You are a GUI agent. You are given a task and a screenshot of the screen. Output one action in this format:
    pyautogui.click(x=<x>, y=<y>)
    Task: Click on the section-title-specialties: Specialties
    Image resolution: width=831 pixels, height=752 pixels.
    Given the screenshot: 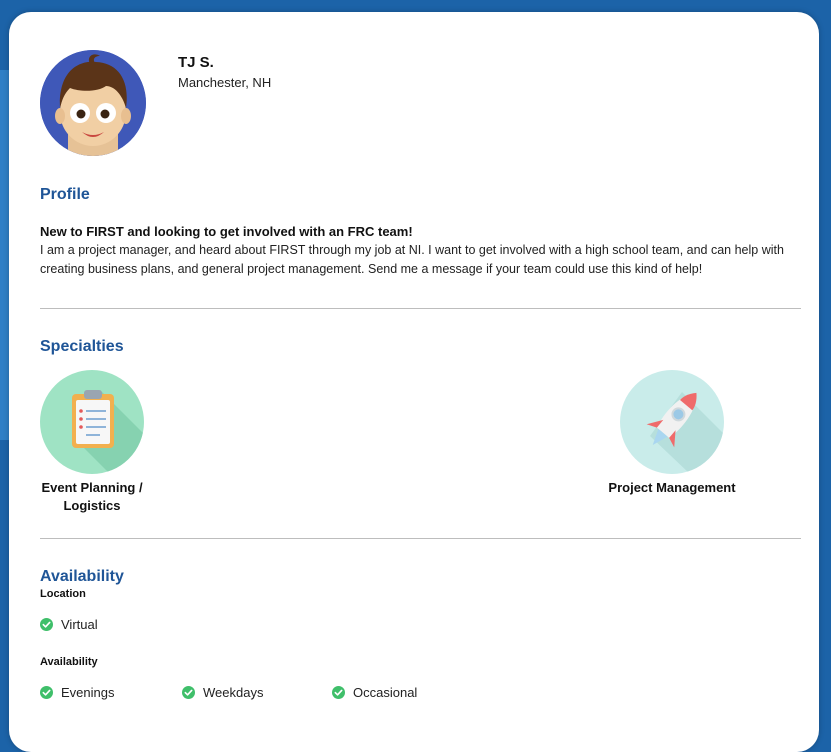 What is the action you would take?
    pyautogui.click(x=82, y=346)
    